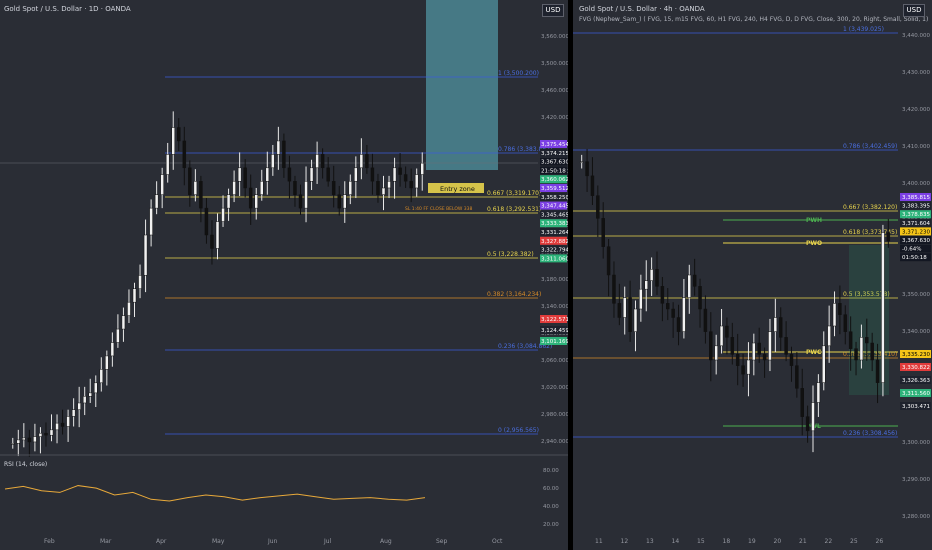 This screenshot has width=932, height=550. Describe the element at coordinates (553, 171) in the screenshot. I see `price-badge-label: 21:50:18` at that location.